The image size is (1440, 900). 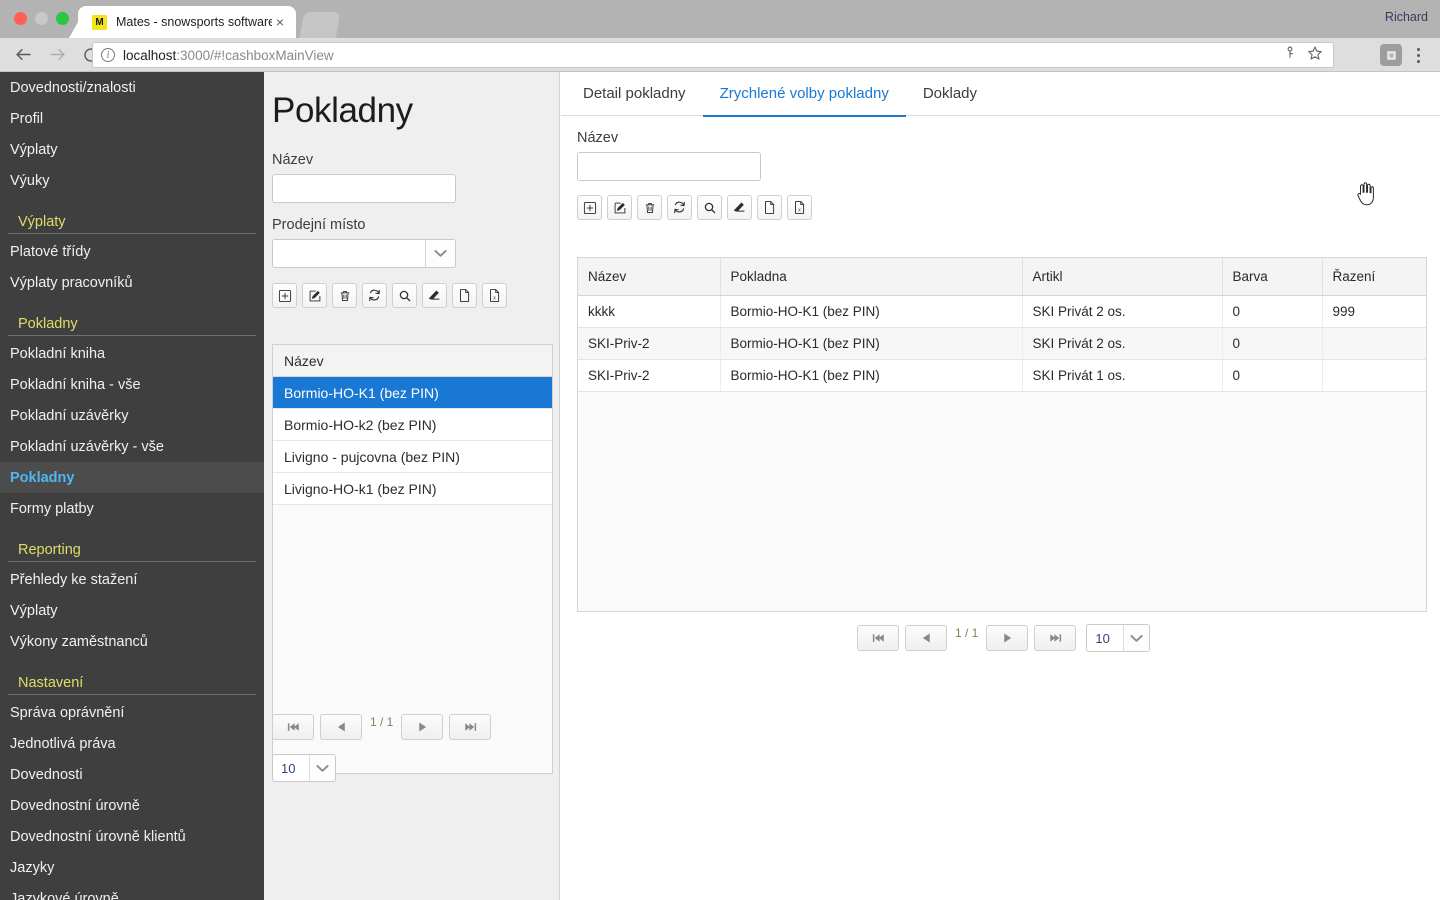 I want to click on mid-next-page-button, so click(x=422, y=727).